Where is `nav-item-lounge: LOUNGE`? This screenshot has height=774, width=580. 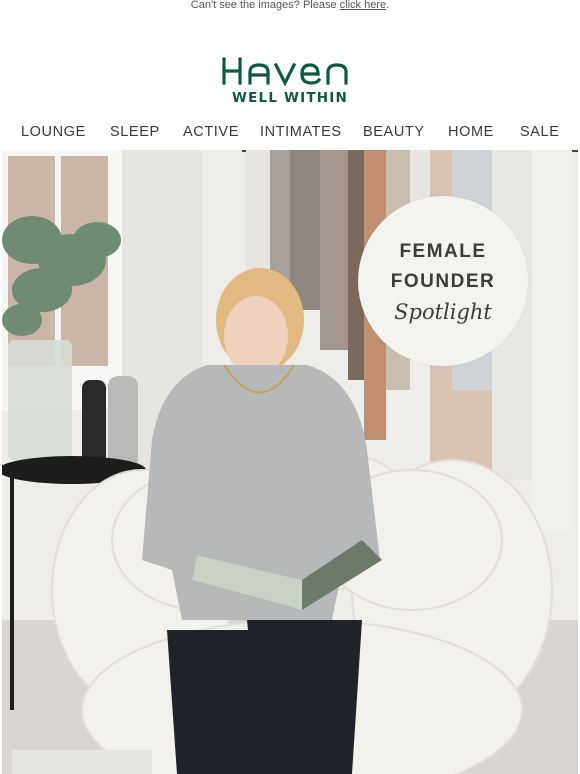 nav-item-lounge: LOUNGE is located at coordinates (53, 132).